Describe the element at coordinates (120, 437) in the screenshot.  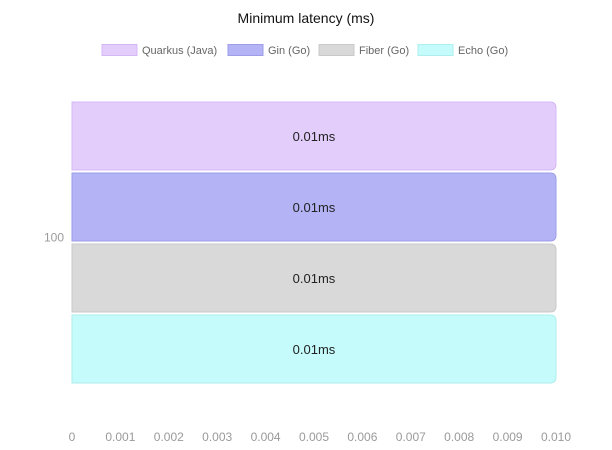
I see `x-tick-label: 0.001` at that location.